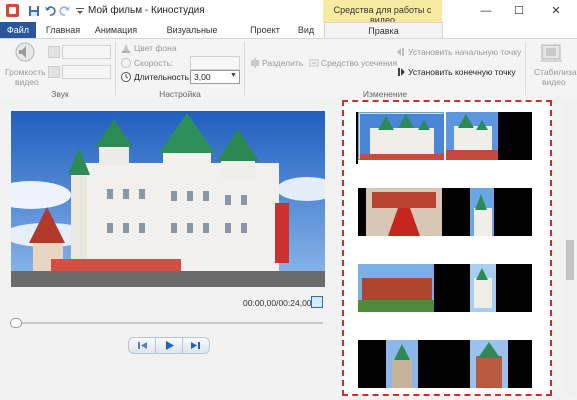  Describe the element at coordinates (180, 94) in the screenshot. I see `group-label-settings: Настройка` at that location.